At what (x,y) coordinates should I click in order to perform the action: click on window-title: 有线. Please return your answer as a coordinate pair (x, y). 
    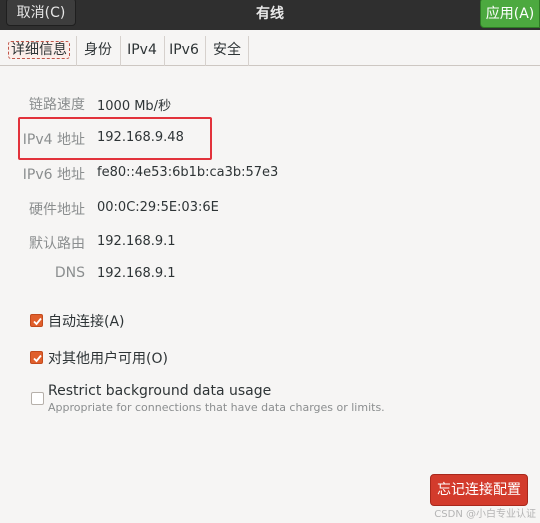
    Looking at the image, I should click on (270, 14).